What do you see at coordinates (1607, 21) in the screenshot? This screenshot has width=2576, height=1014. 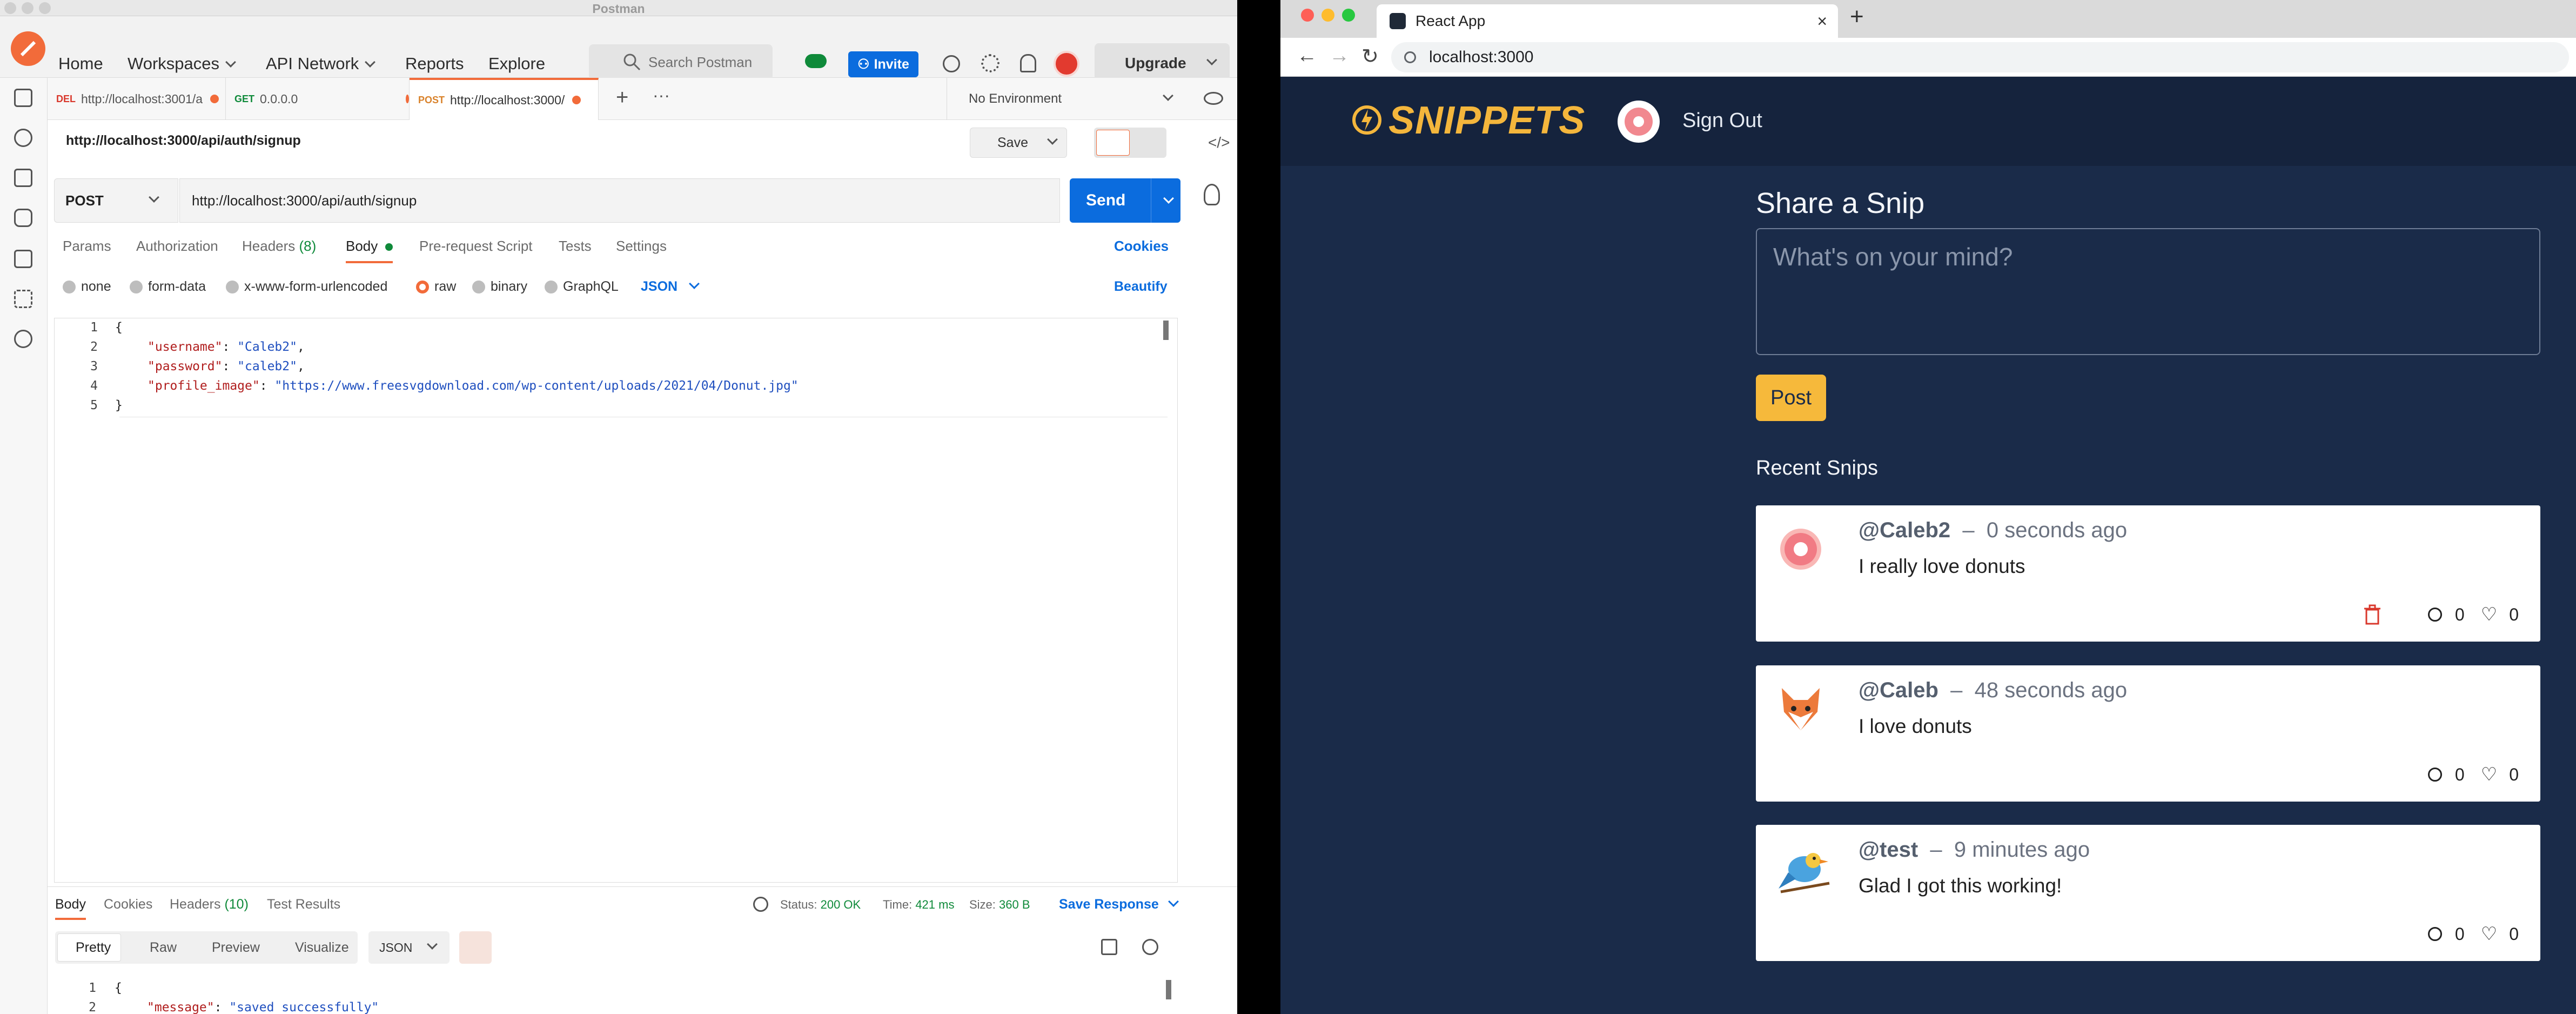 I see `browser-tab: React App ×` at bounding box center [1607, 21].